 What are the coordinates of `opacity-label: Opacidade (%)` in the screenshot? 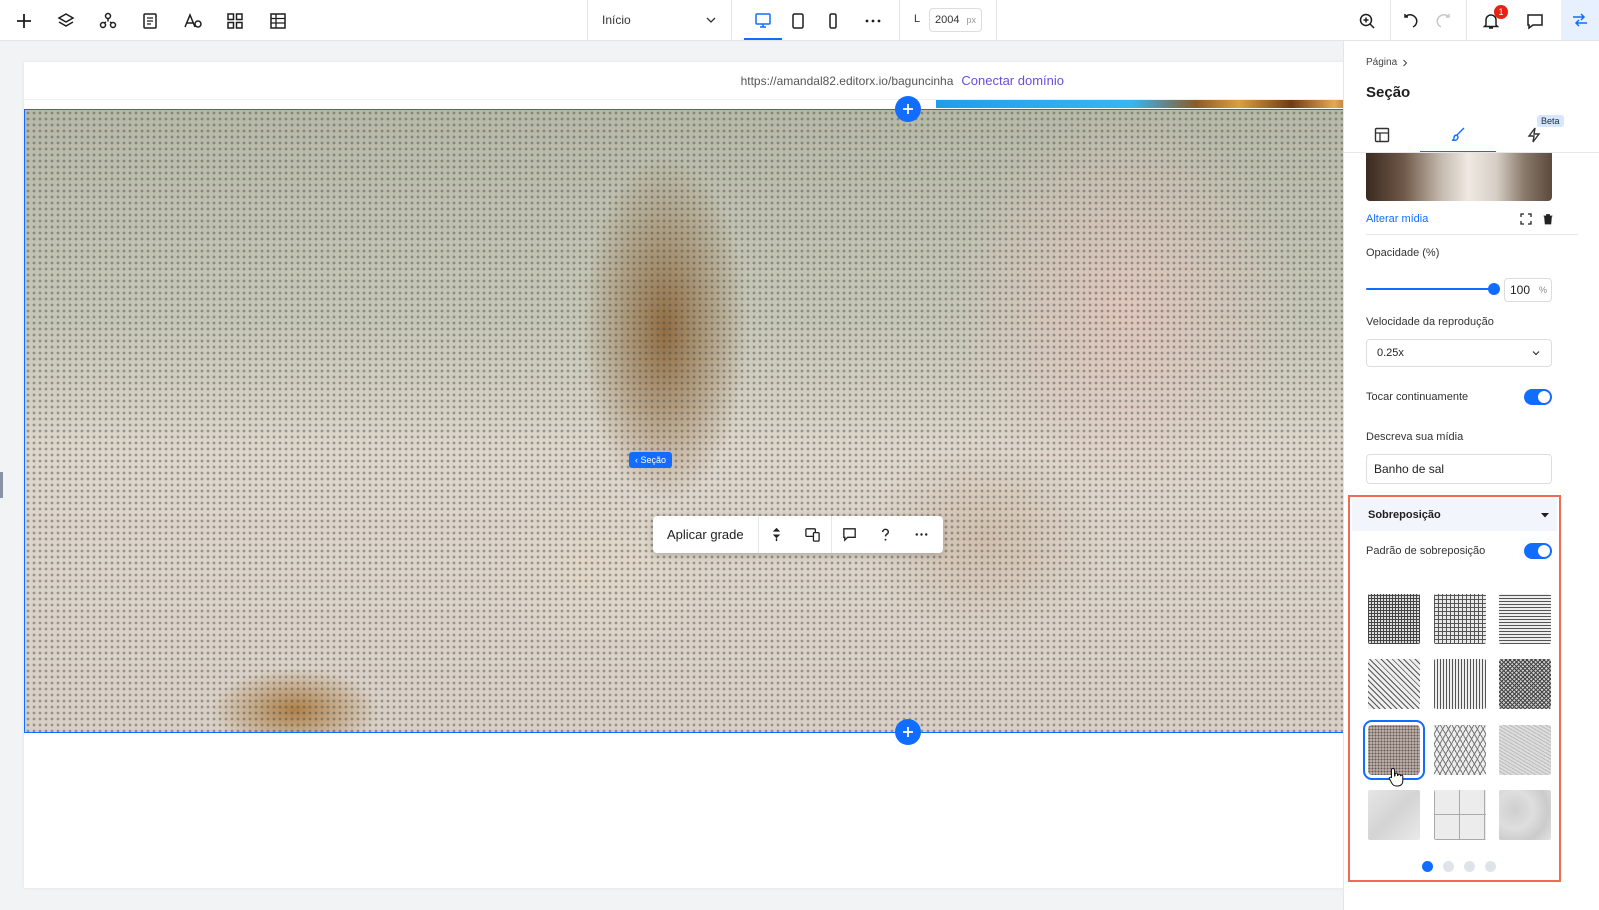 It's located at (1403, 253).